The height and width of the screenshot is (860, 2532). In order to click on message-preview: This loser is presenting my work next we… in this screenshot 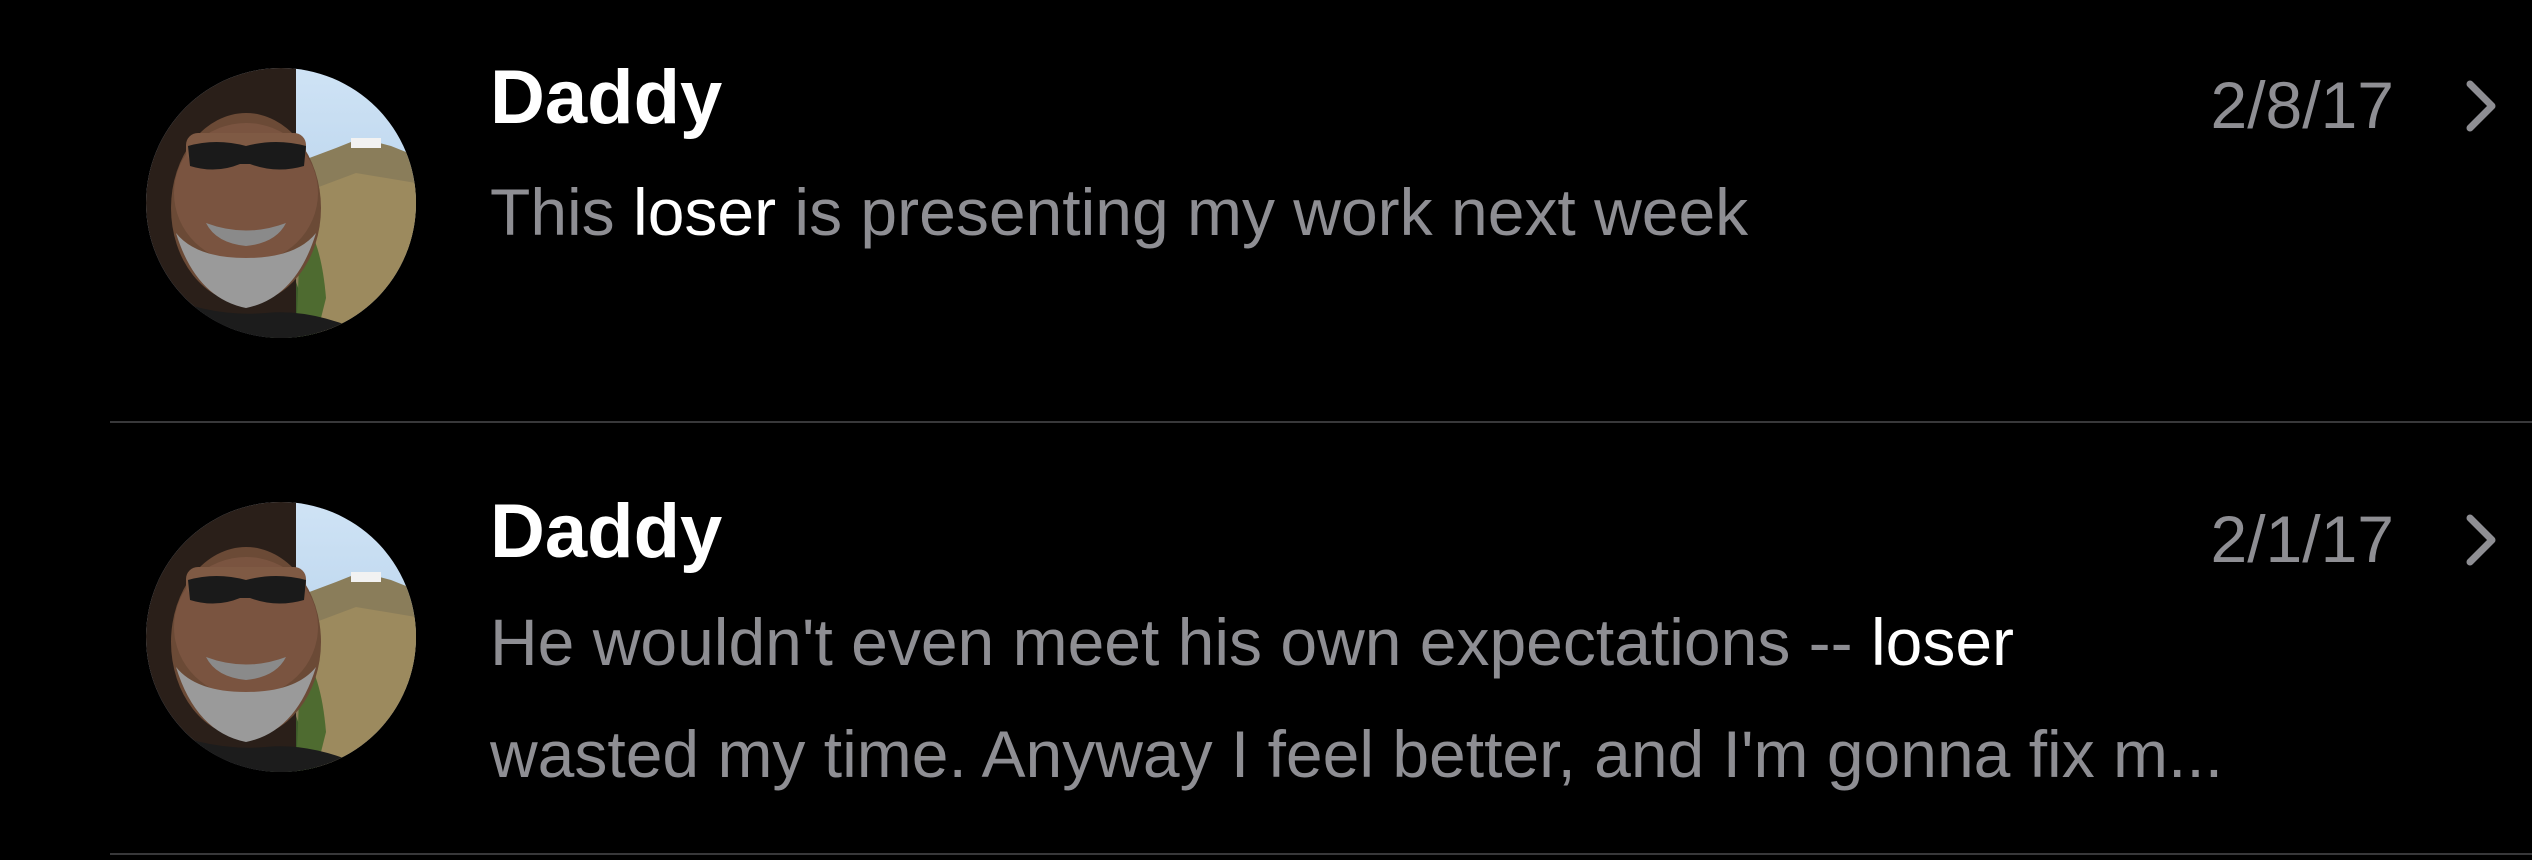, I will do `click(1485, 212)`.